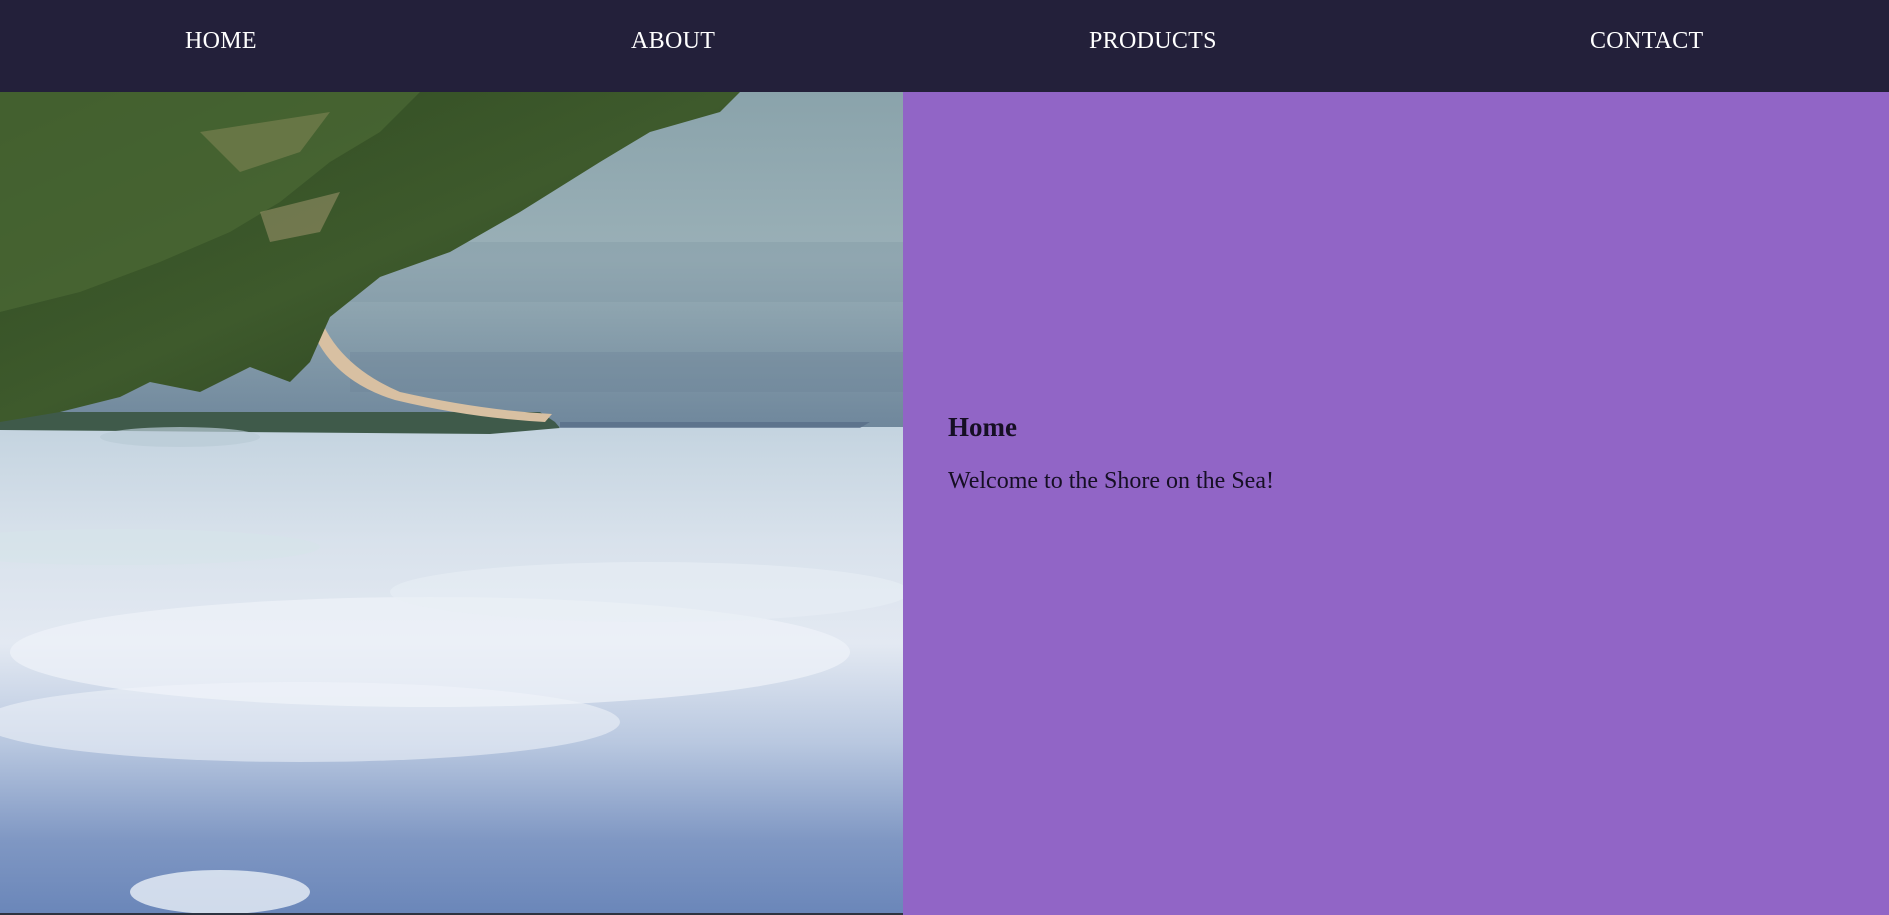 The image size is (1889, 915). I want to click on nav-link-products: PRODUCTS, so click(1153, 41).